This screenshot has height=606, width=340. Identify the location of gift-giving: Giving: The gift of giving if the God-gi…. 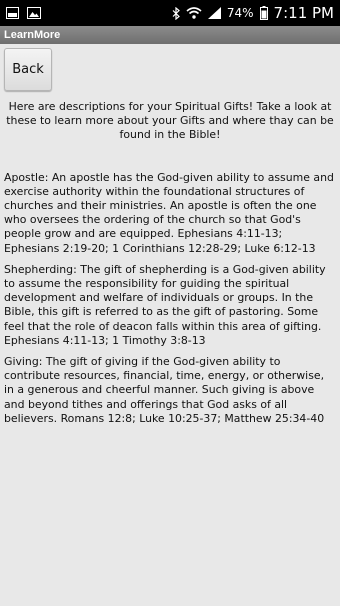
(164, 390).